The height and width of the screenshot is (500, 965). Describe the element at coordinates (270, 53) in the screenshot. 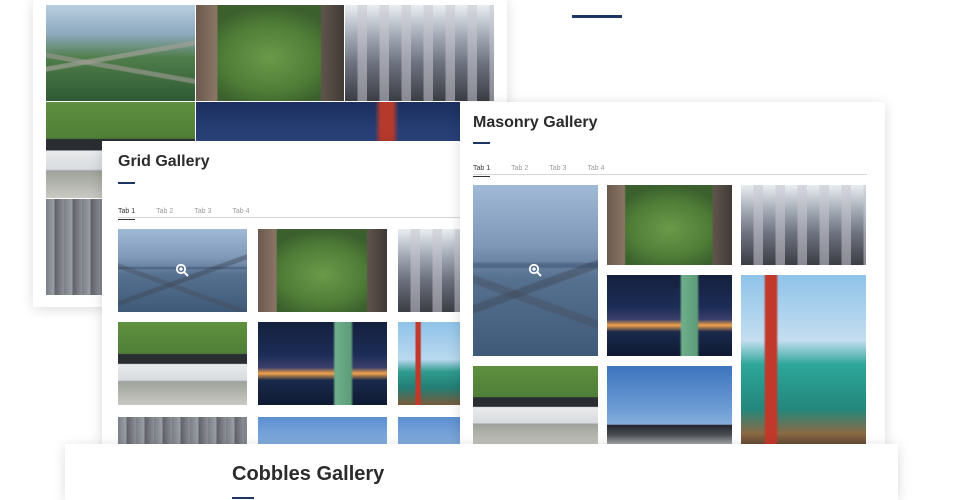

I see `gallery-image-central-park` at that location.